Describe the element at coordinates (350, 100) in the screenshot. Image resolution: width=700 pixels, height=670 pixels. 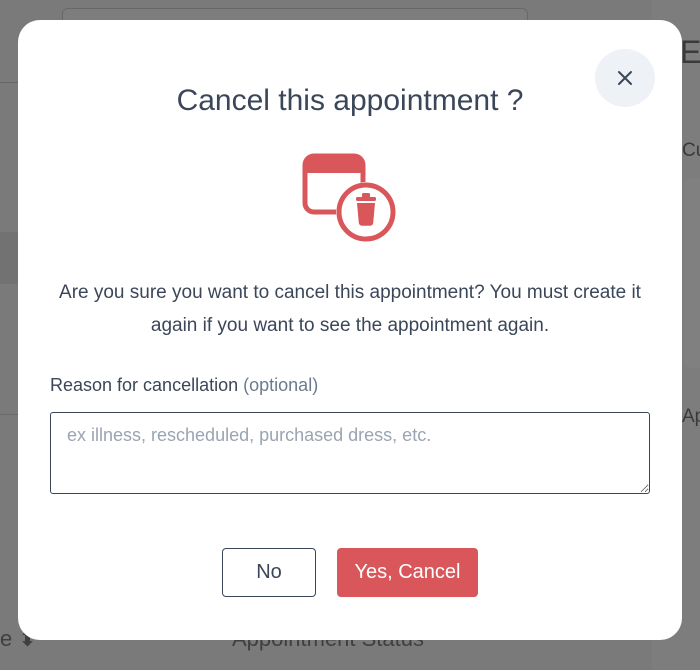
I see `dialog-title: Cancel this appointment ?` at that location.